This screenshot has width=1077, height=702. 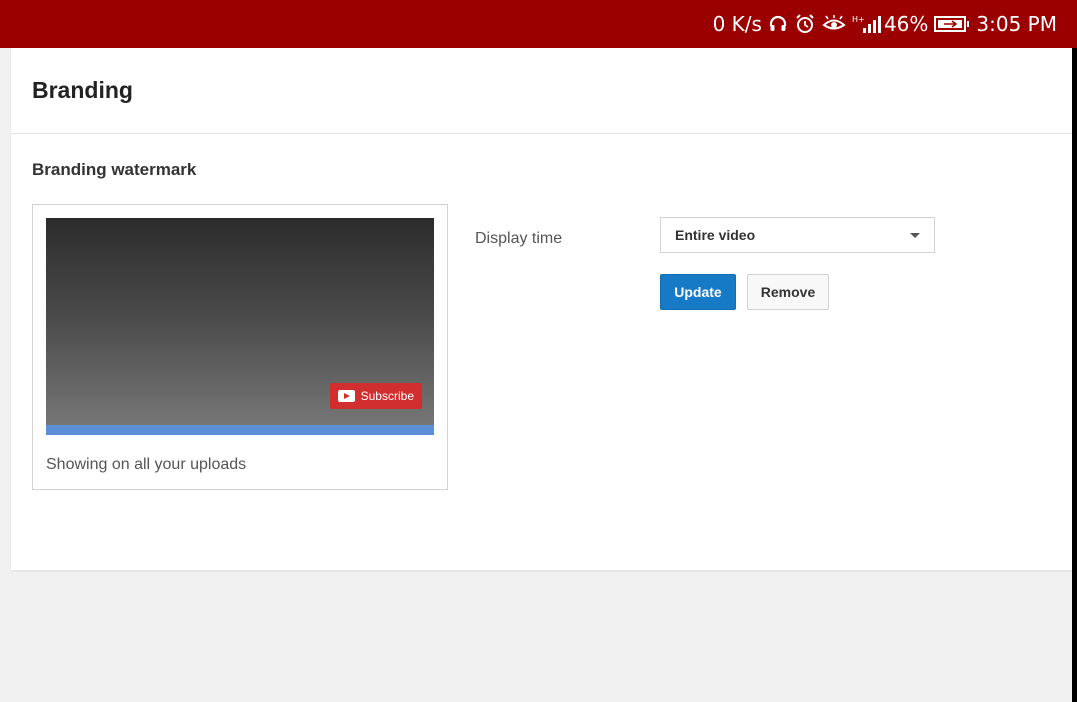 I want to click on alarm-icon, so click(x=805, y=24).